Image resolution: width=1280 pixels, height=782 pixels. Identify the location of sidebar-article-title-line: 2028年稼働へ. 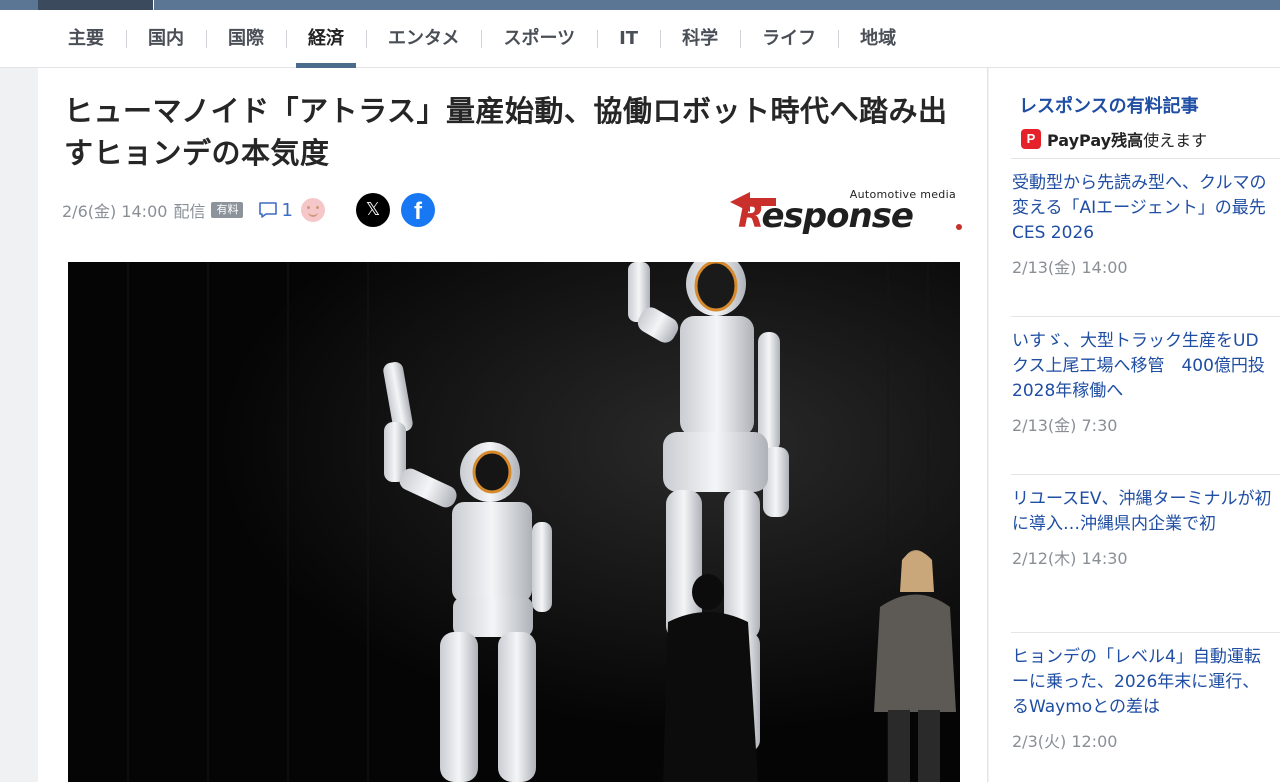
(1068, 391).